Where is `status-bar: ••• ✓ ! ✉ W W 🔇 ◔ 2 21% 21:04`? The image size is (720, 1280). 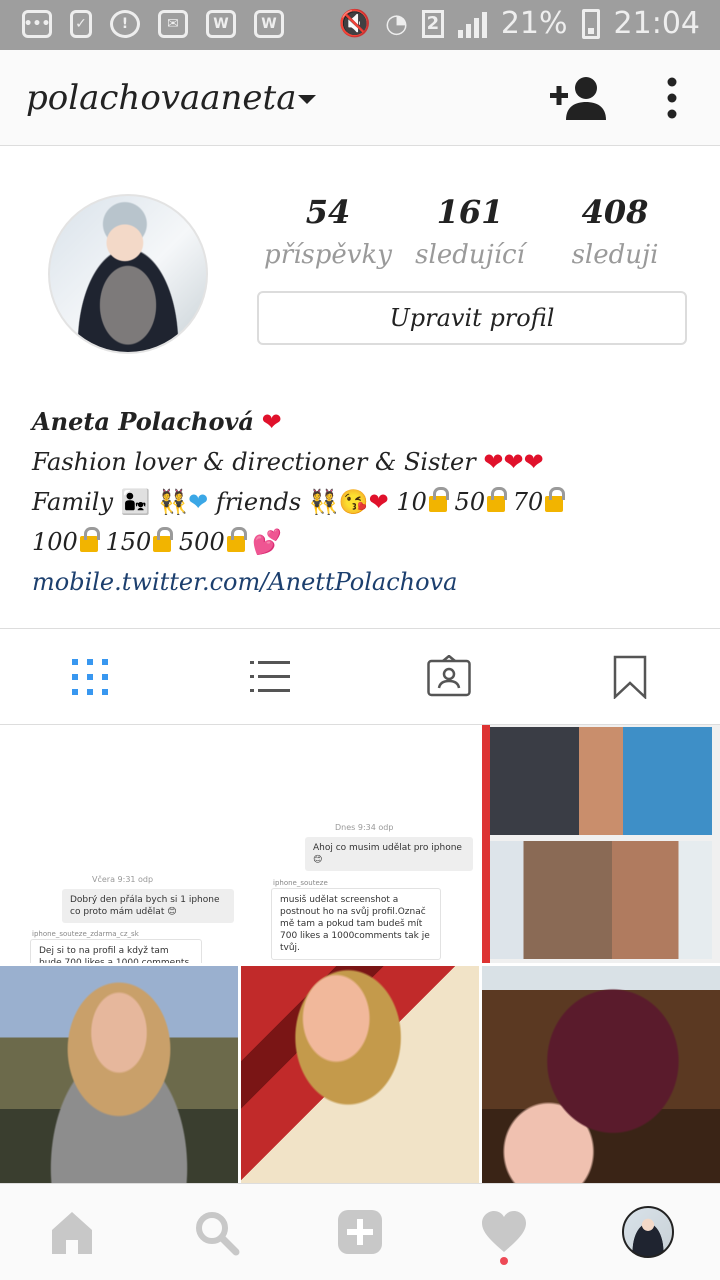
status-bar: ••• ✓ ! ✉ W W 🔇 ◔ 2 21% 21:04 is located at coordinates (360, 25).